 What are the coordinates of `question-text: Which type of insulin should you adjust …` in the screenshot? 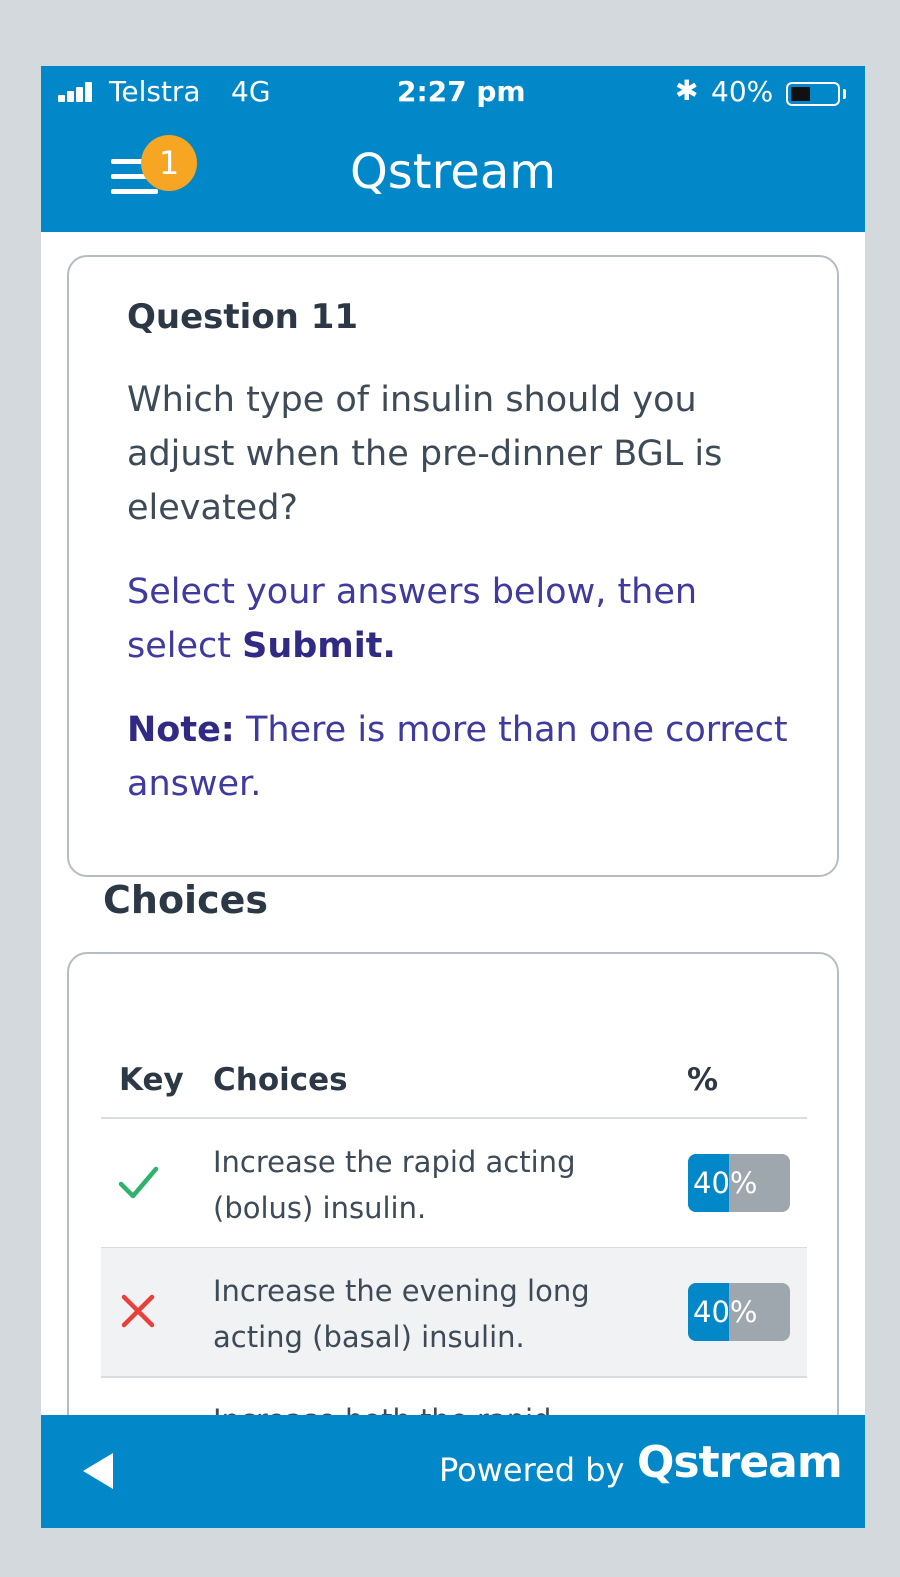 It's located at (425, 454).